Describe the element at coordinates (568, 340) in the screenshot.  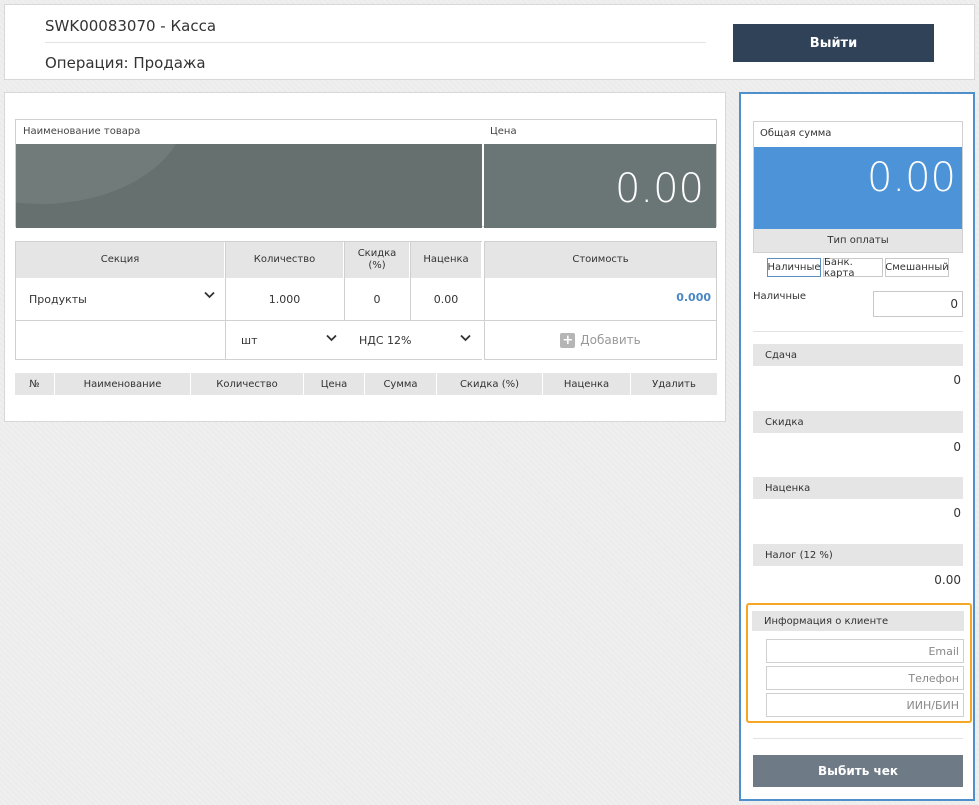
I see `plus-icon: +` at that location.